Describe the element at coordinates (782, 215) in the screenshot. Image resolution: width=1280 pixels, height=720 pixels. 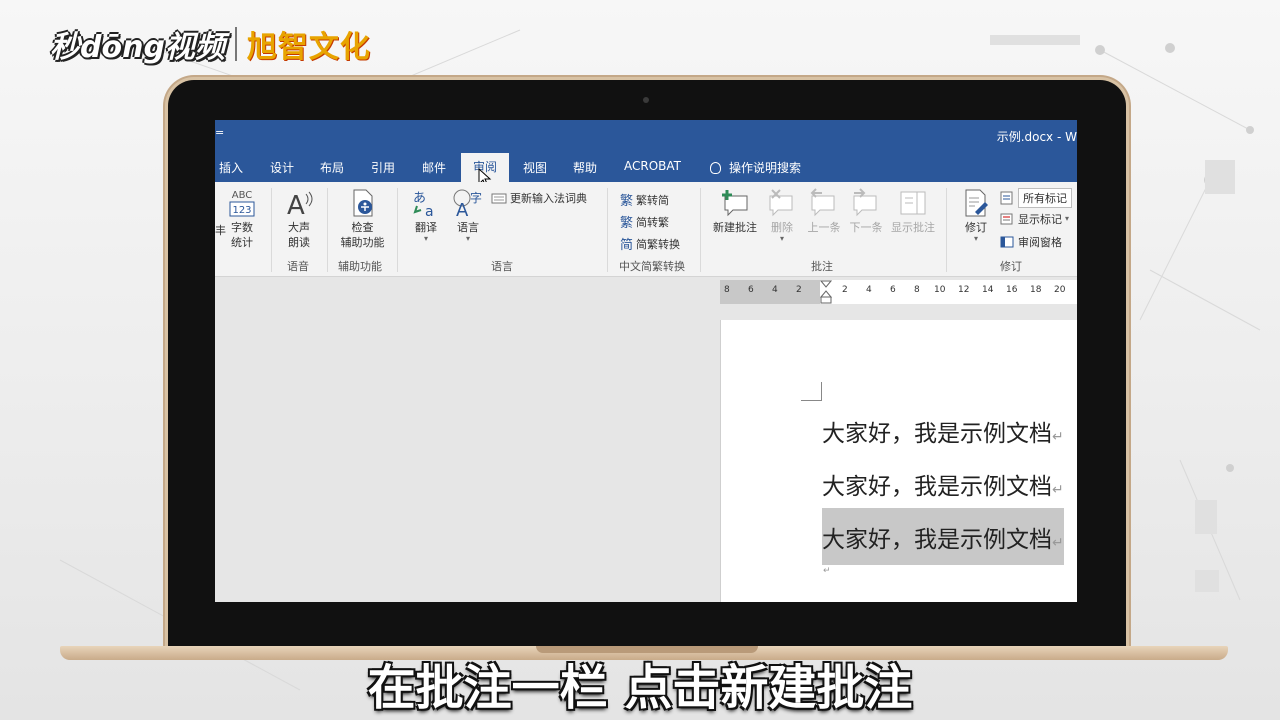
I see `delete-comment-button: 删除 ▾` at that location.